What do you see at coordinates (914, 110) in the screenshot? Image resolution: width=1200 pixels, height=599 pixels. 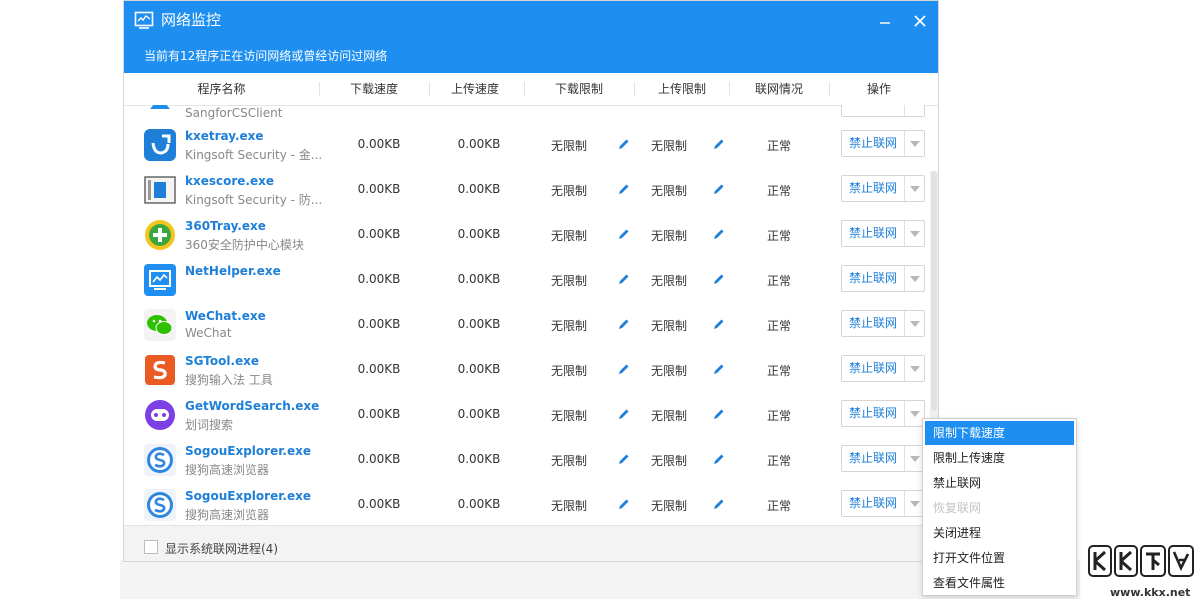 I see `dropdown-area` at bounding box center [914, 110].